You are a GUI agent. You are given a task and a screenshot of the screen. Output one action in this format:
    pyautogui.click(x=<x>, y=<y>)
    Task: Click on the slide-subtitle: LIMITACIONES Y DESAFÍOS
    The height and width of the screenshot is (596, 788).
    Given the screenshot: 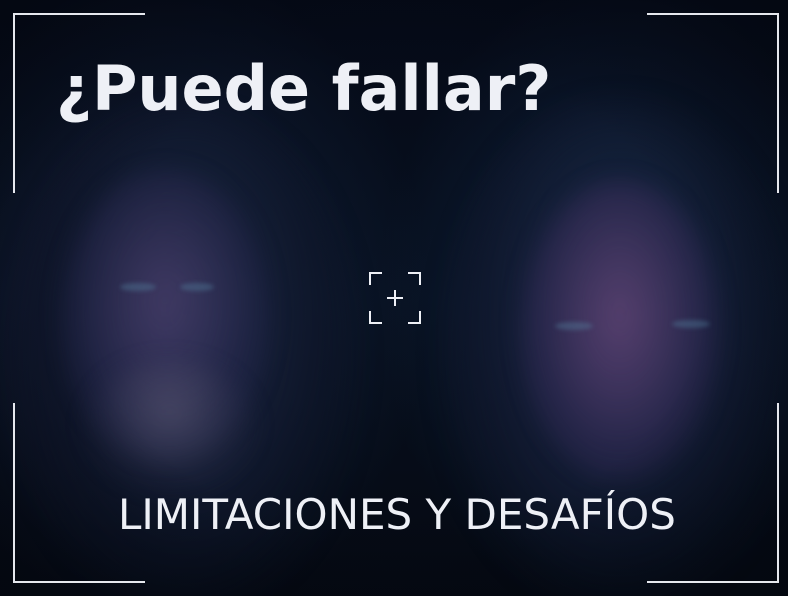 What is the action you would take?
    pyautogui.click(x=397, y=514)
    